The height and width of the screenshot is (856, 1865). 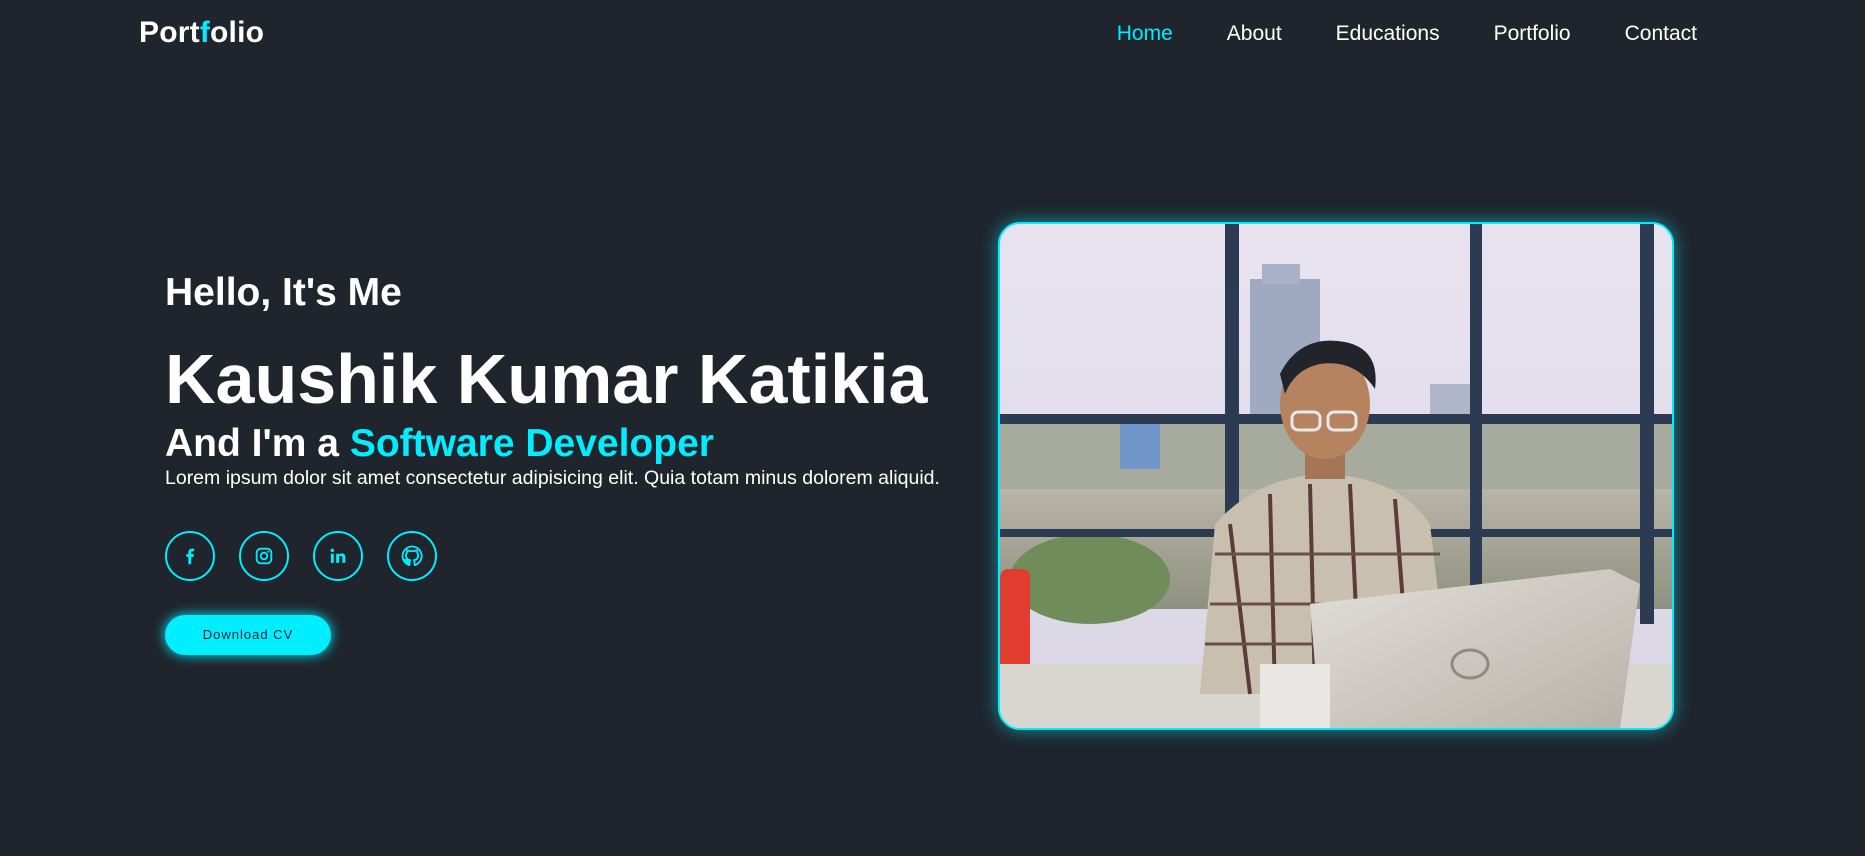 I want to click on facebook-icon, so click(x=190, y=556).